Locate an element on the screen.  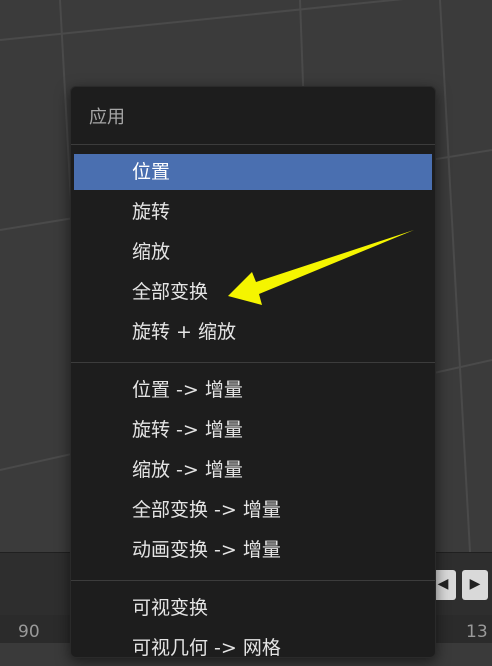
frame-number-right: 13 is located at coordinates (477, 632).